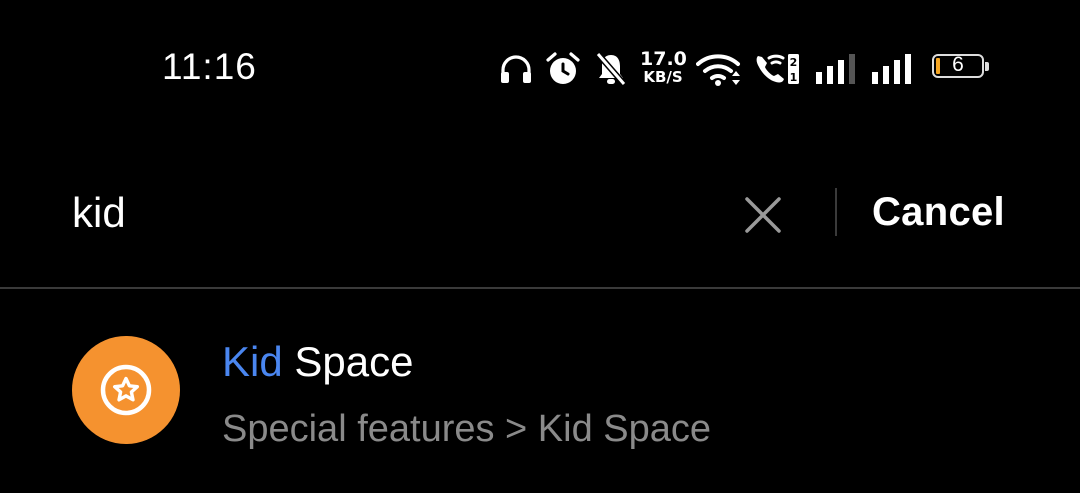 The height and width of the screenshot is (493, 1080). I want to click on battery-level: 6, so click(958, 64).